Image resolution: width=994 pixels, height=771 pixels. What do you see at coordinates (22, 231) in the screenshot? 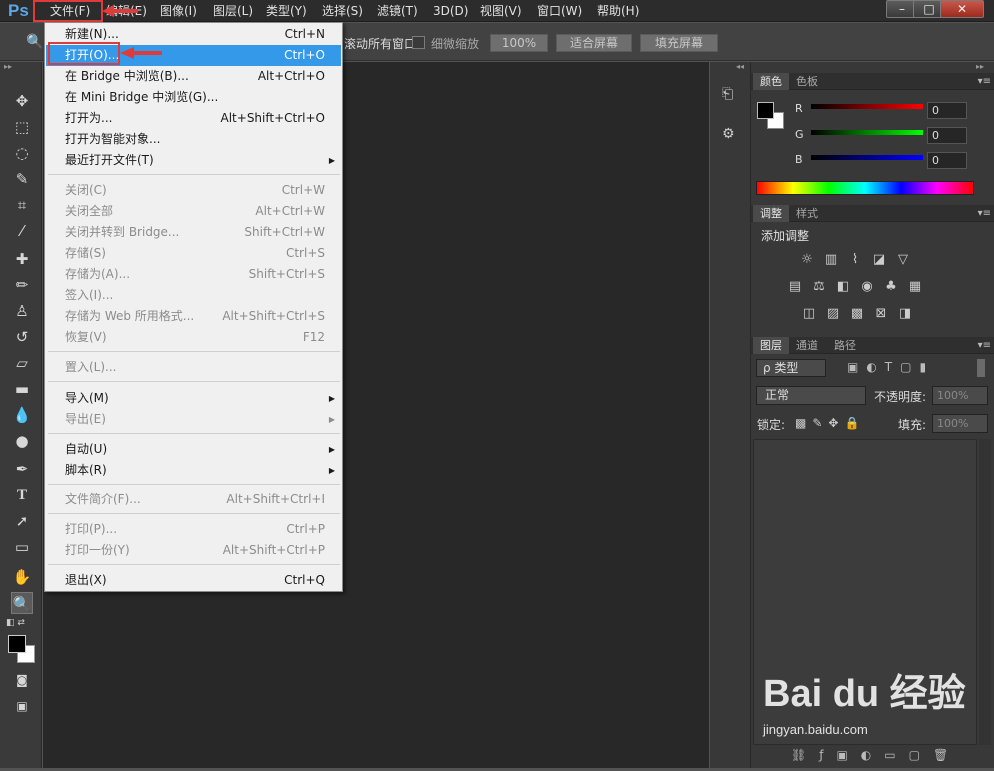
I see `eyedropper-tool-icon: ⁄` at bounding box center [22, 231].